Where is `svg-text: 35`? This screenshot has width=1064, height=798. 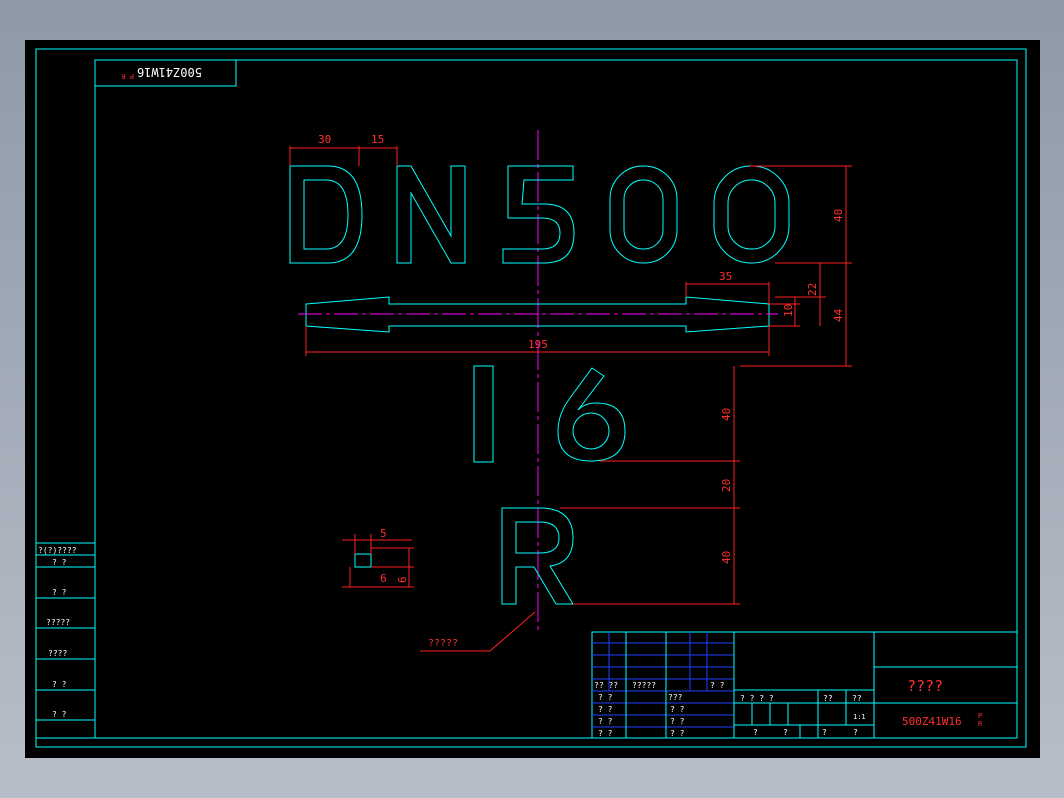
svg-text: 35 is located at coordinates (725, 276).